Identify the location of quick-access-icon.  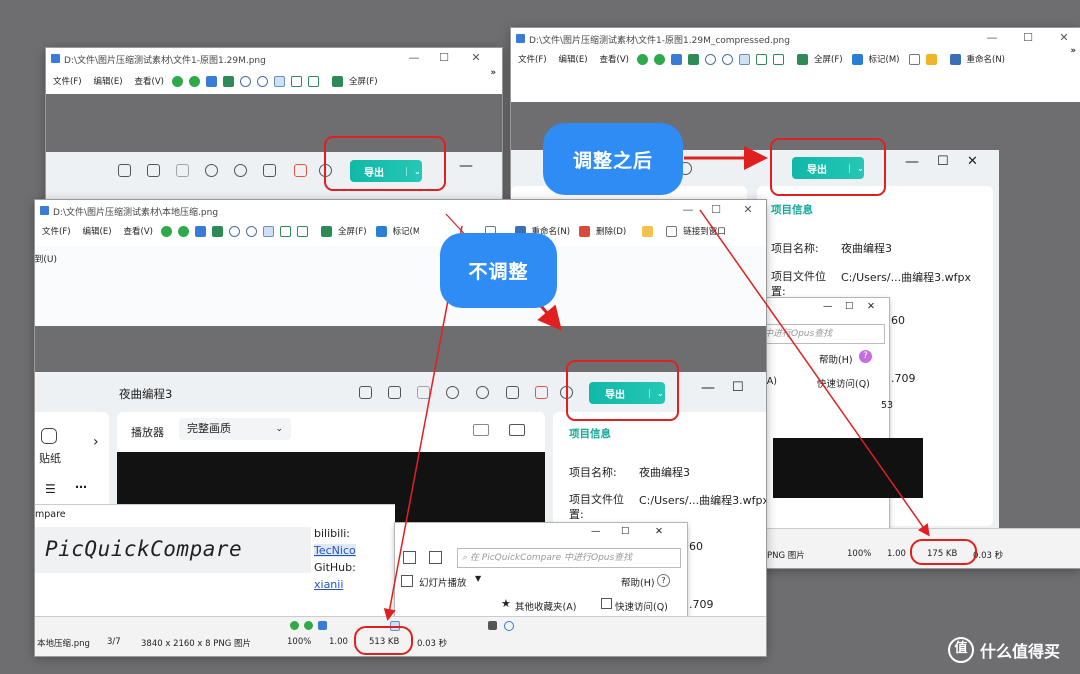
(606, 603).